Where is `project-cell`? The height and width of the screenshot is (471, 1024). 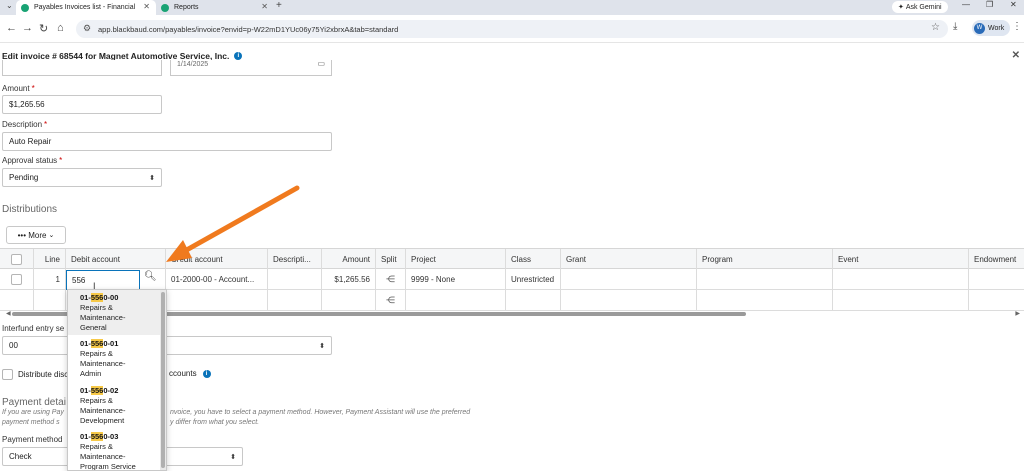
project-cell is located at coordinates (456, 300).